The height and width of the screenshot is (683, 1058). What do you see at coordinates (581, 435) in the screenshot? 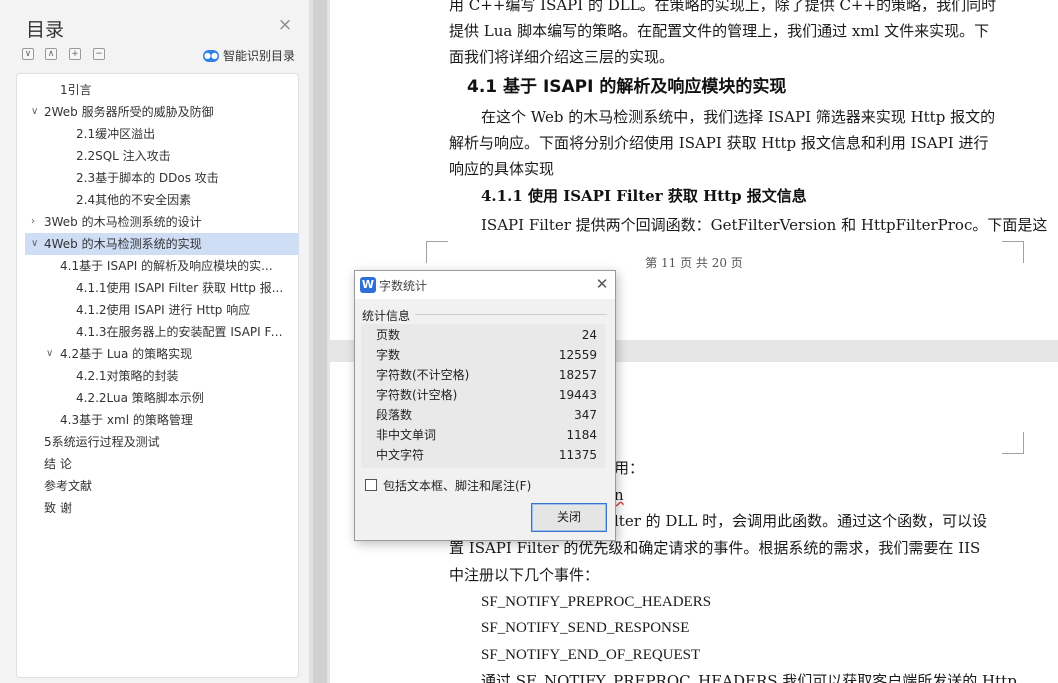
I see `stat-value: 1184` at bounding box center [581, 435].